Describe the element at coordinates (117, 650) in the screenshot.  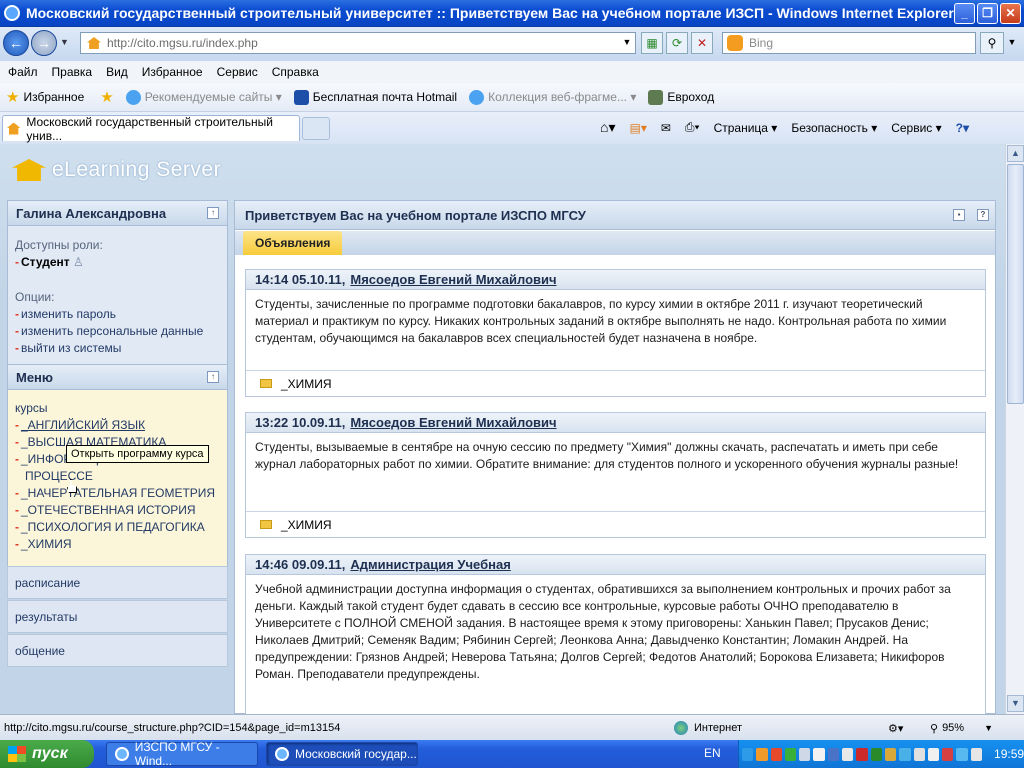
I see `communication-link: общение` at that location.